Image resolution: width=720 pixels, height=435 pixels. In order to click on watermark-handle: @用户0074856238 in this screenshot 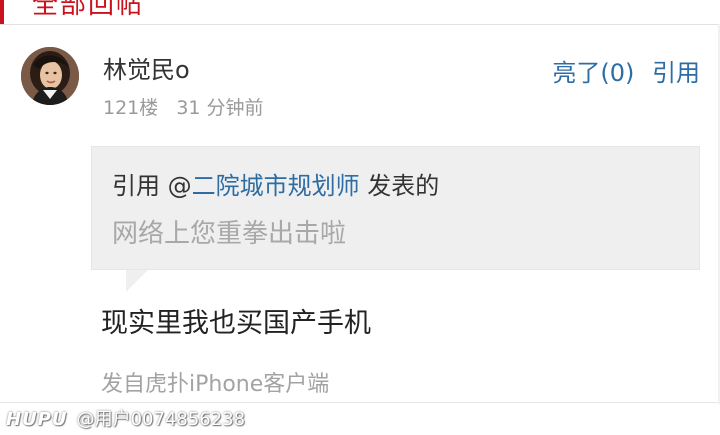, I will do `click(161, 419)`.